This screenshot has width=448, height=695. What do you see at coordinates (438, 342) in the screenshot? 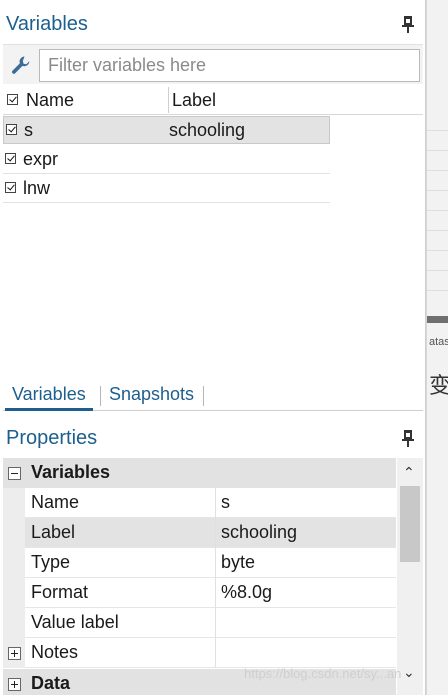
I see `background-fragment: atas` at bounding box center [438, 342].